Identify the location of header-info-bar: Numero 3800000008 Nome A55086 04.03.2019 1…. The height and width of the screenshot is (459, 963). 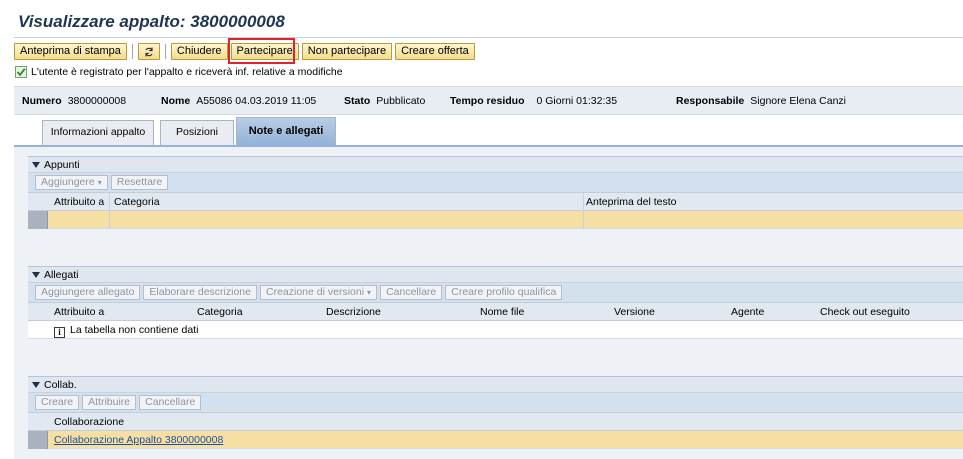
(488, 100).